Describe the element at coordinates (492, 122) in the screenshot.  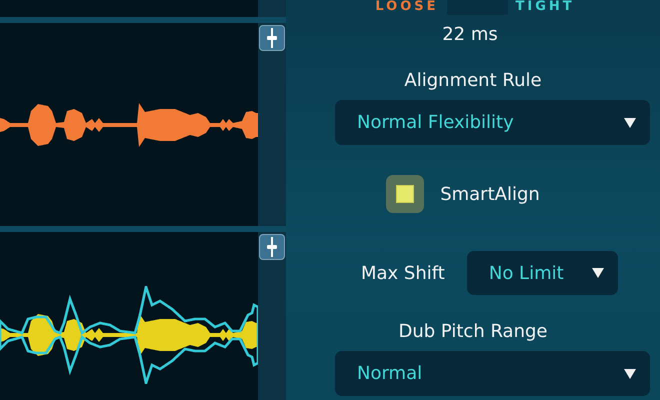
I see `alignment-rule-dropdown: Normal Flexibility` at that location.